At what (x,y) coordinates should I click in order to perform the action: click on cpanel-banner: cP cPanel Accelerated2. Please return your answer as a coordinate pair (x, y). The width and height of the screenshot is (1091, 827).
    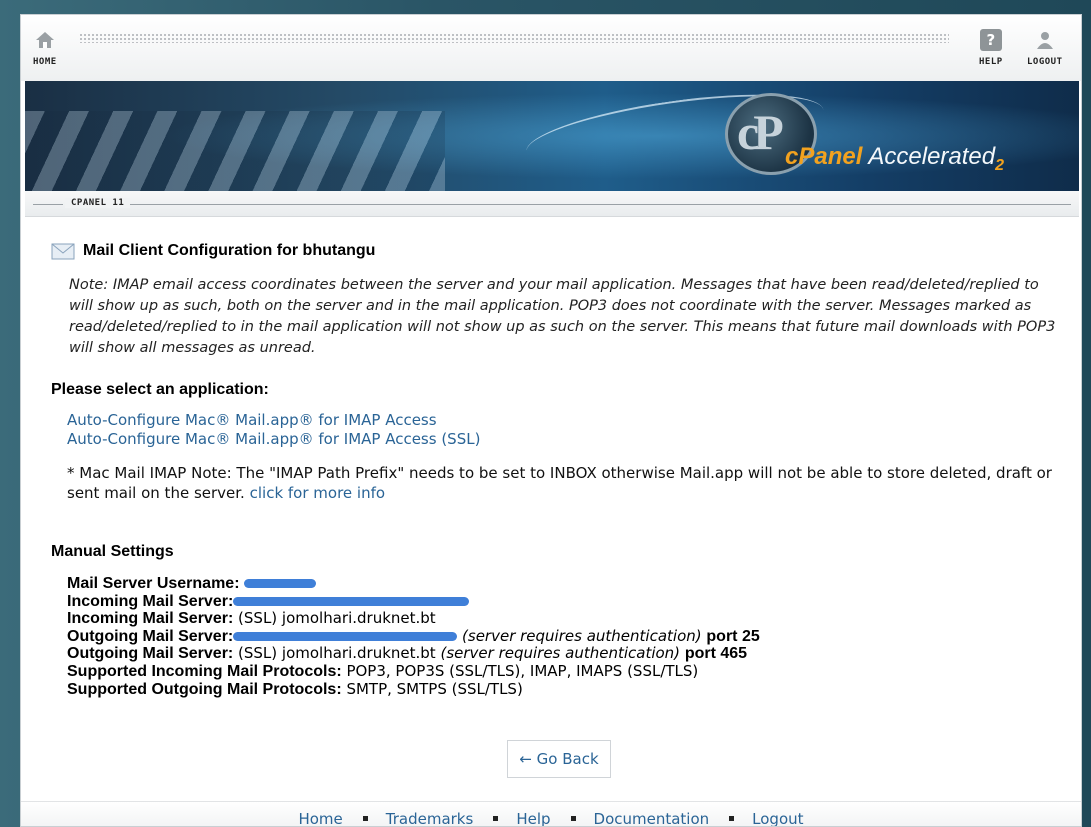
    Looking at the image, I should click on (552, 136).